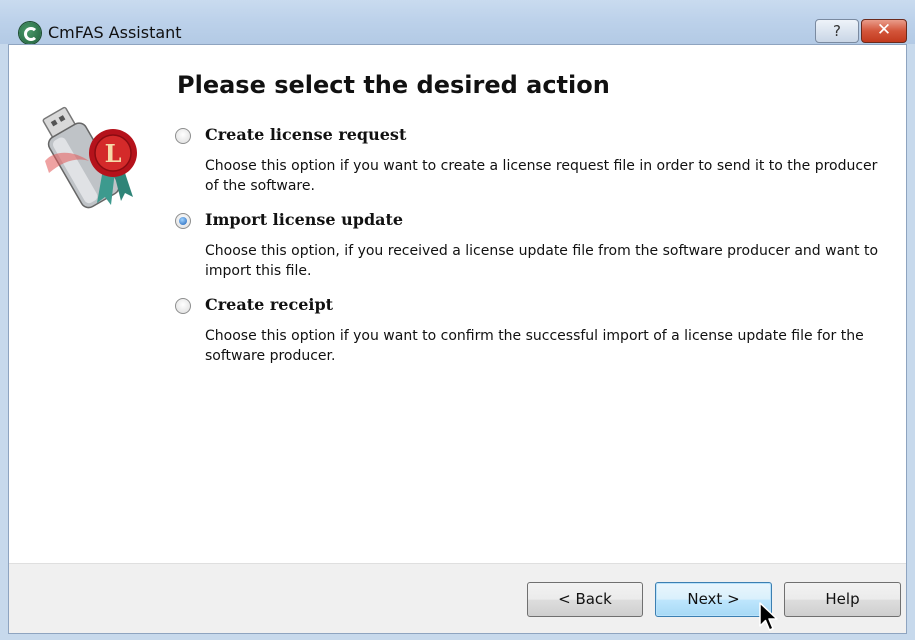 This screenshot has height=640, width=915. I want to click on option-label: Create receipt, so click(269, 304).